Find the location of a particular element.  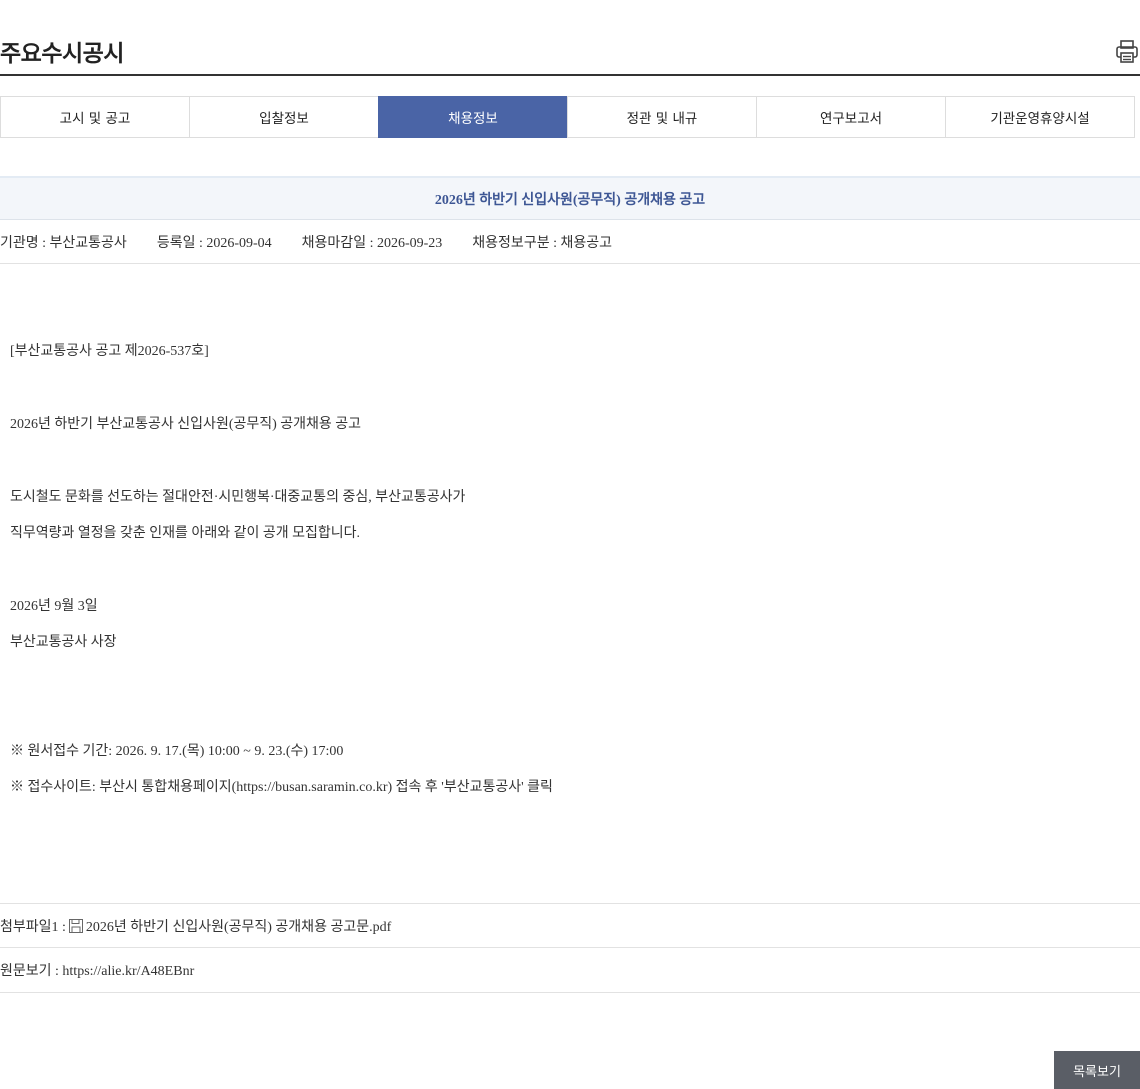

body-line: [부산교통공사 공고 제2026-537호] is located at coordinates (109, 351).